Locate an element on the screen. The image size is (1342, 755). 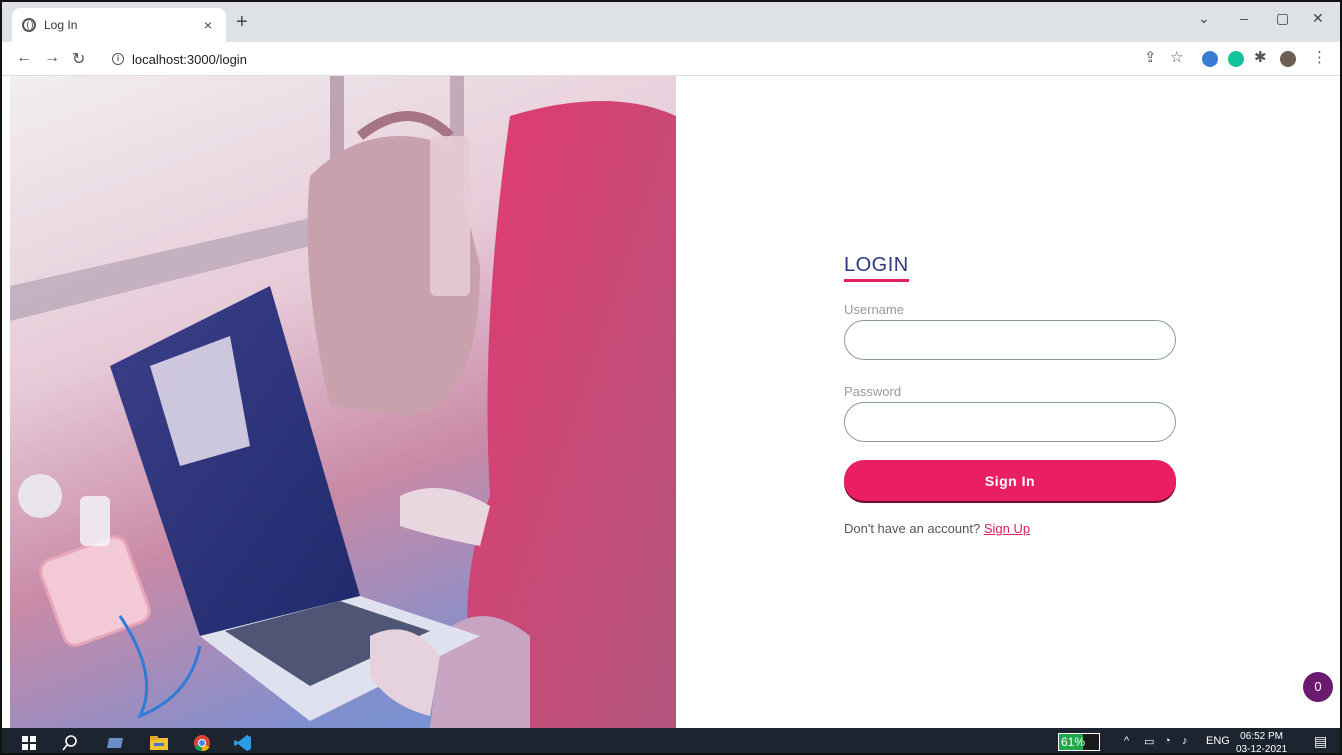
kebab-menu-icon: ⋮ is located at coordinates (1319, 58).